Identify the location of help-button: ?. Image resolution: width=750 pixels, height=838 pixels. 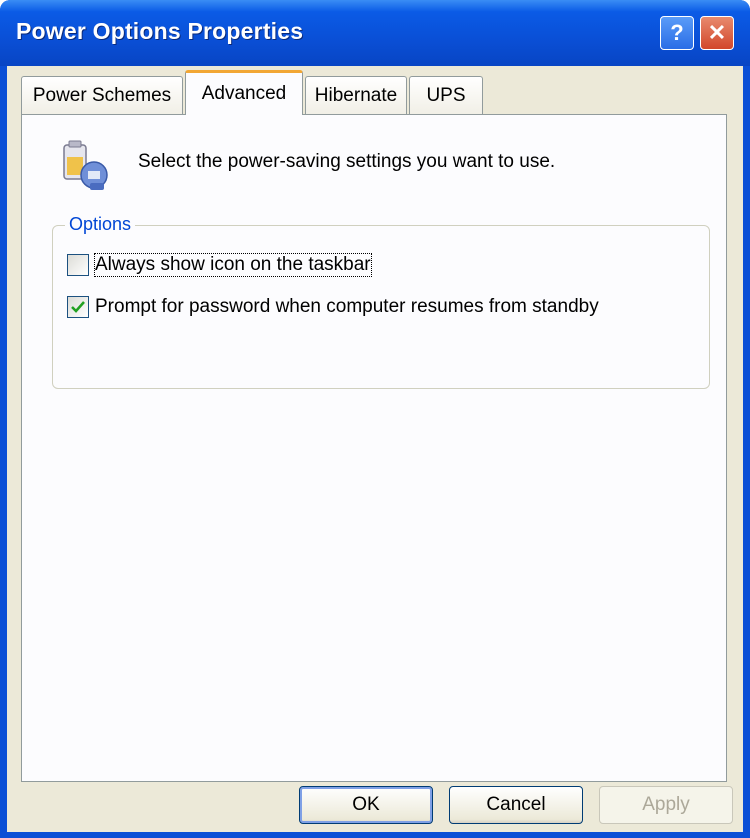
(677, 33).